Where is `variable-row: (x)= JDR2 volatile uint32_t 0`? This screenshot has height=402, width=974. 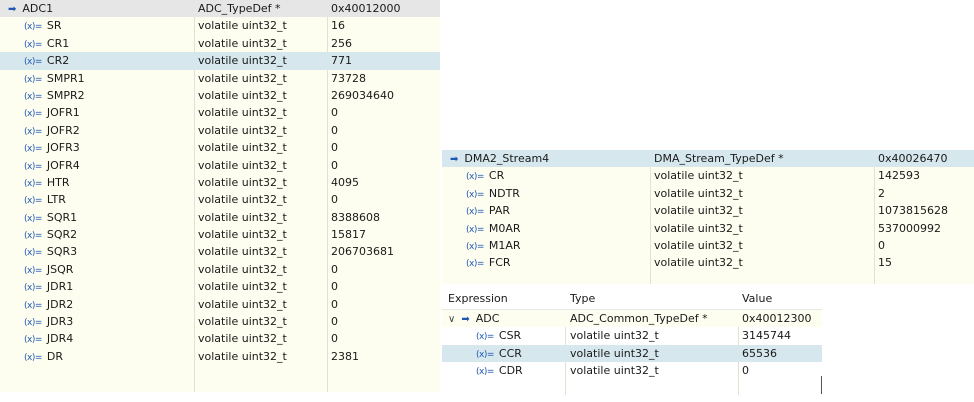 variable-row: (x)= JDR2 volatile uint32_t 0 is located at coordinates (220, 304).